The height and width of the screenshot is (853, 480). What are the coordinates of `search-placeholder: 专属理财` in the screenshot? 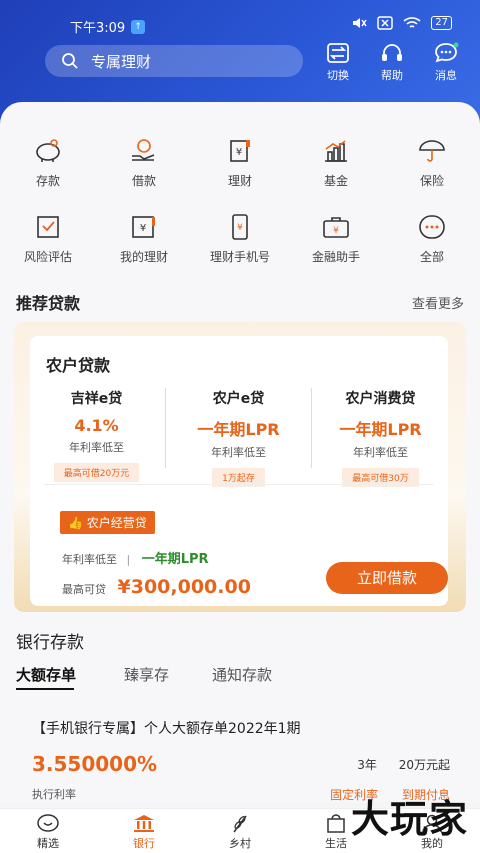 It's located at (121, 61).